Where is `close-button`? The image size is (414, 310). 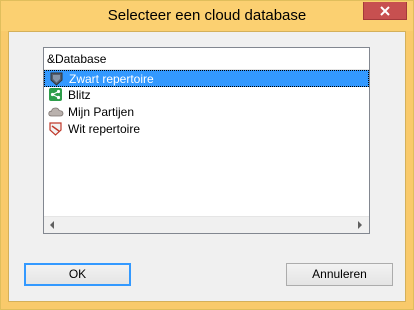
close-button is located at coordinates (385, 11).